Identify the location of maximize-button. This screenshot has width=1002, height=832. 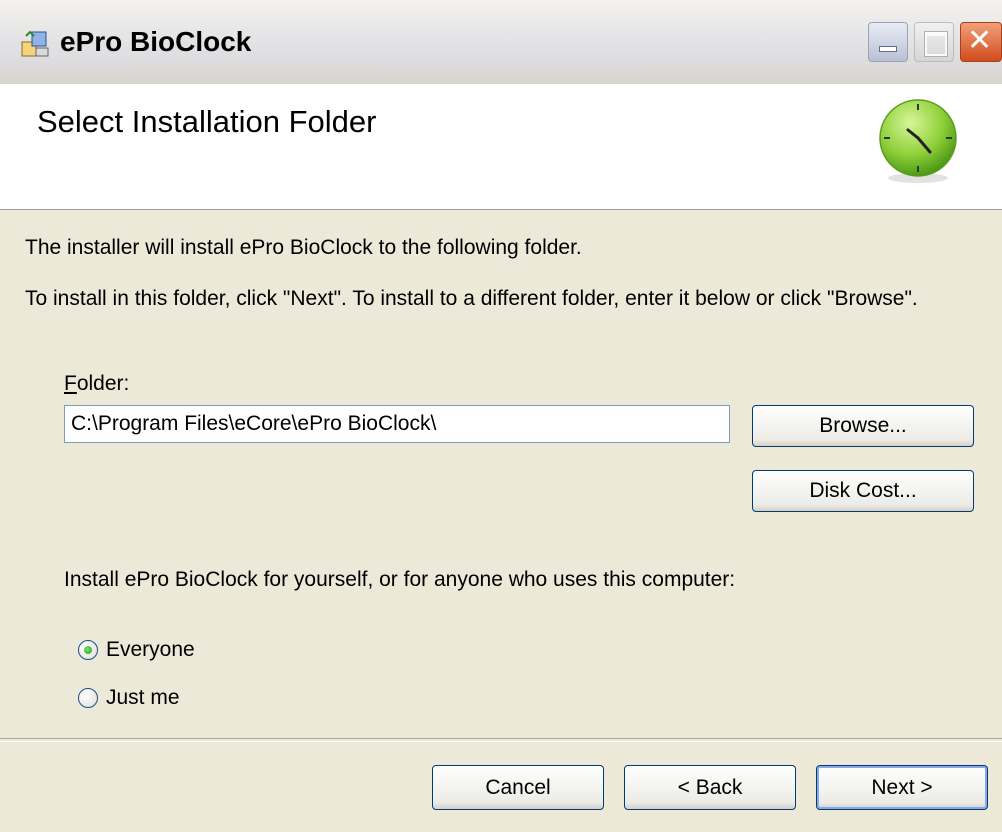
(934, 42).